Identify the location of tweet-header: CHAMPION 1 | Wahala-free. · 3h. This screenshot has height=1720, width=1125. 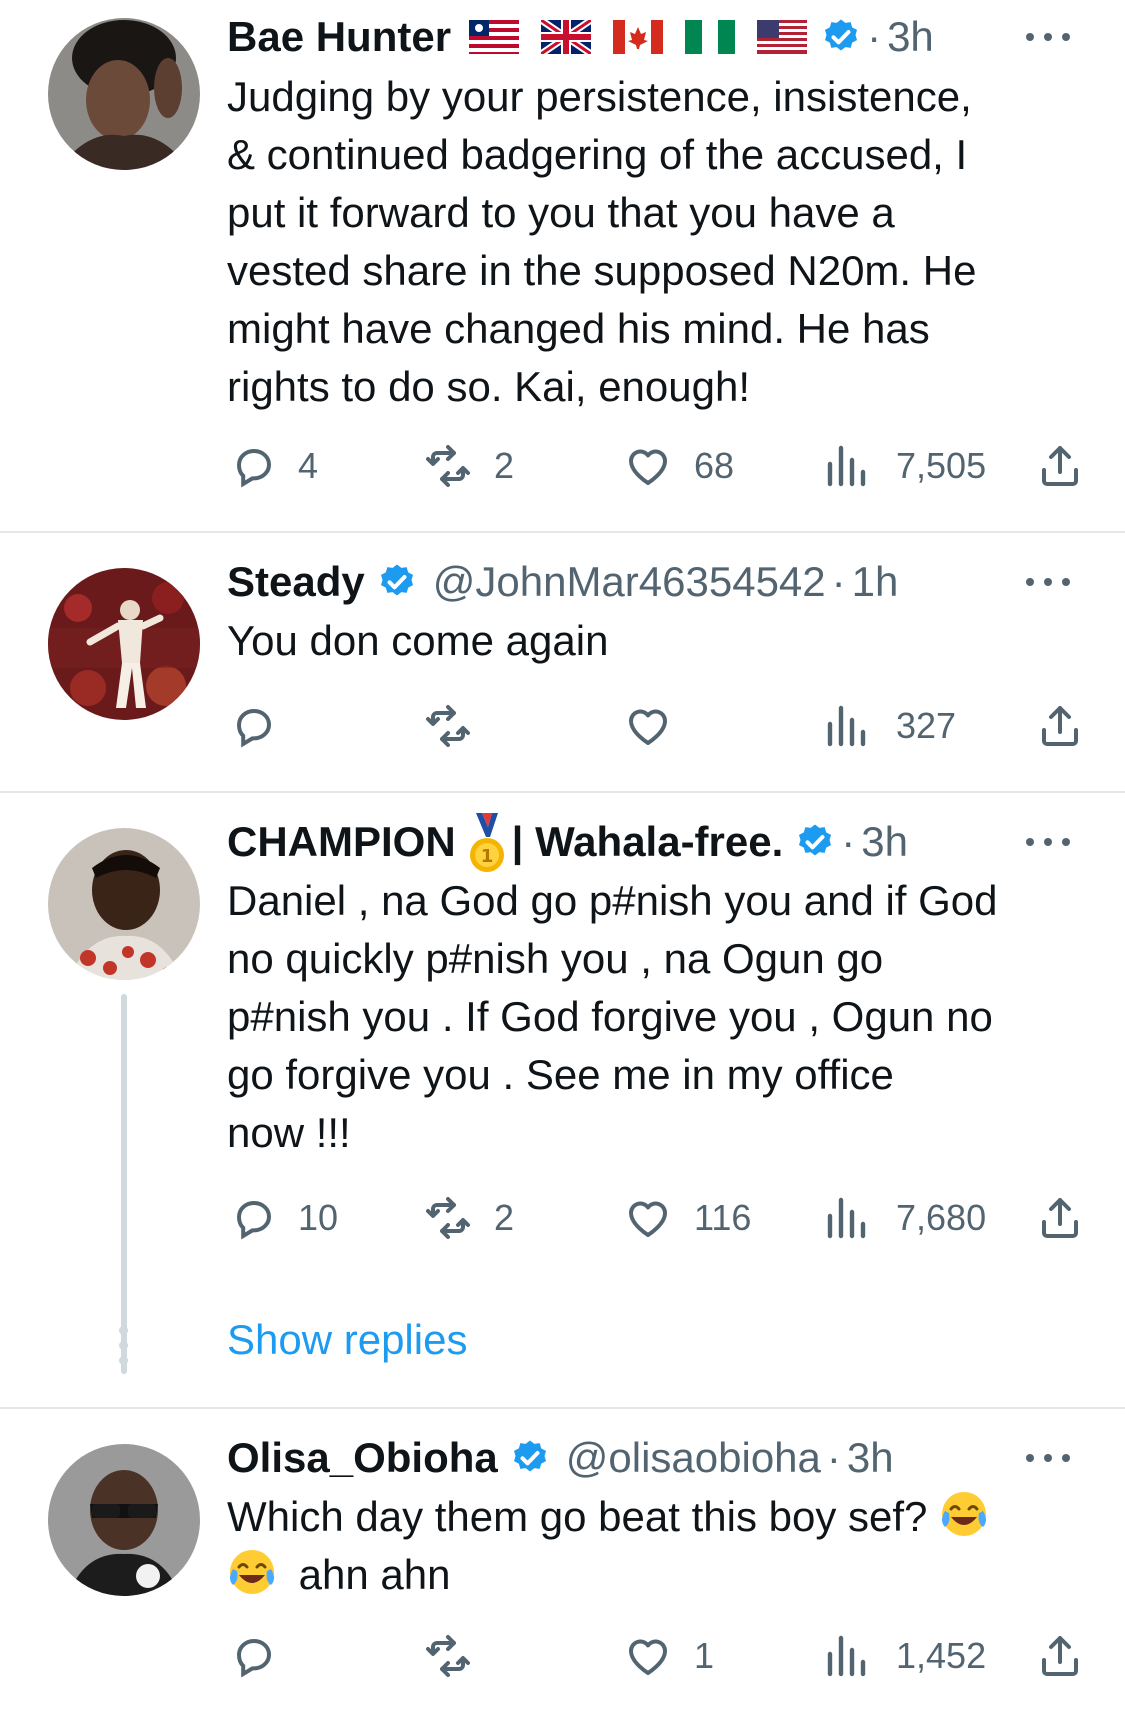
(567, 842).